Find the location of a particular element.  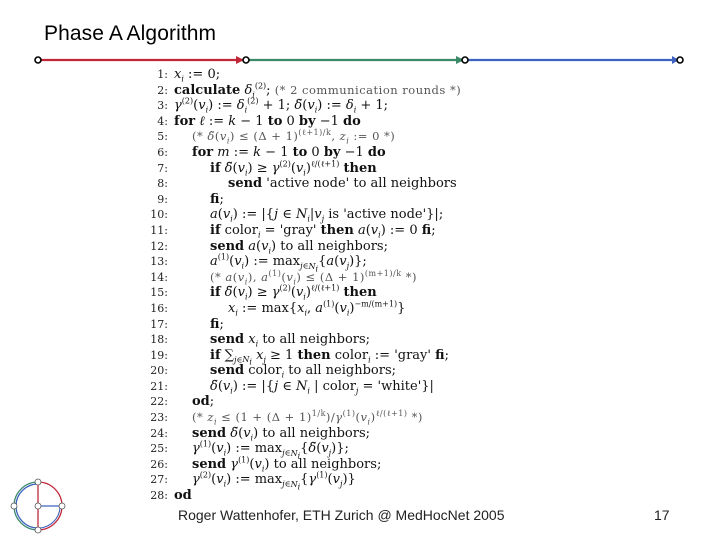

line-code: send γ(1)(vi) to all neighbors; is located at coordinates (287, 464).